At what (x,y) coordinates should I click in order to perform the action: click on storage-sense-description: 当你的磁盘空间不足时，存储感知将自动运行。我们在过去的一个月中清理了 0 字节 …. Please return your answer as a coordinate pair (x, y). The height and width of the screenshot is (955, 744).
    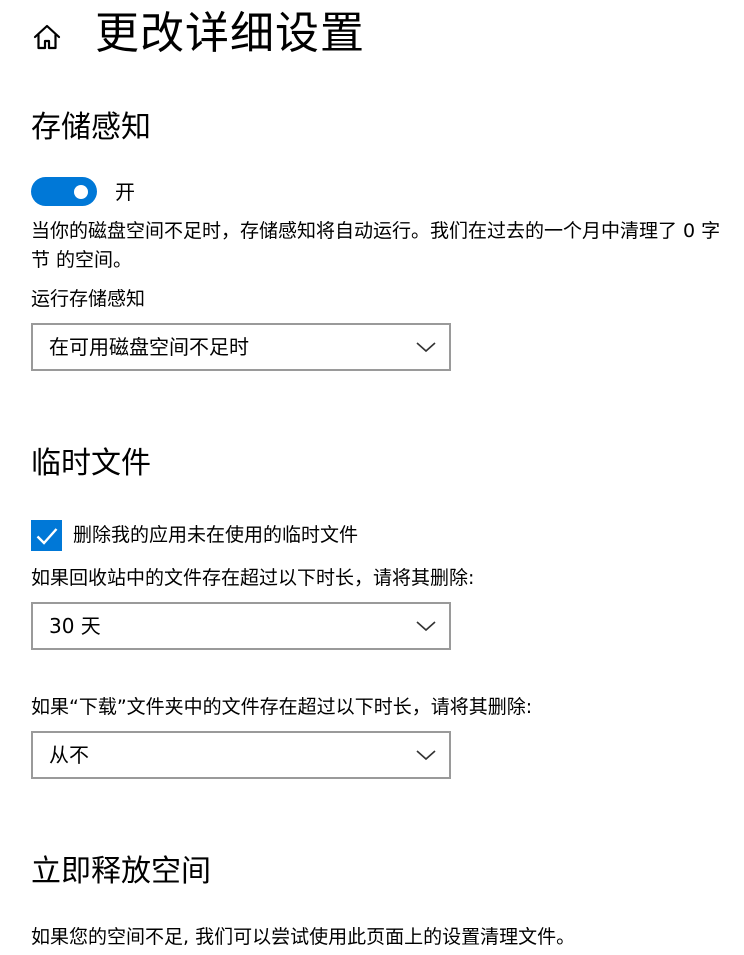
    Looking at the image, I should click on (376, 245).